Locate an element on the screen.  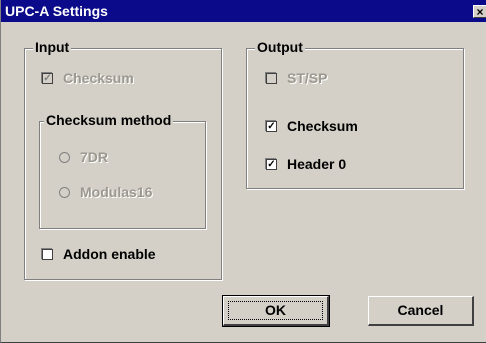
ok-button: OK is located at coordinates (276, 311).